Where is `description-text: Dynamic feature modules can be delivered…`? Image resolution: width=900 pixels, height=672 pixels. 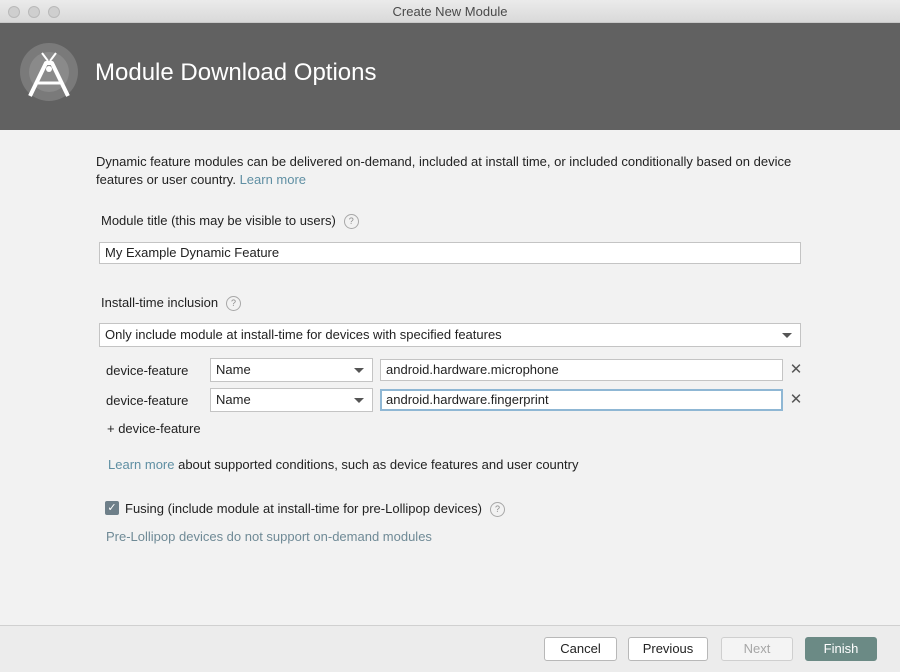 description-text: Dynamic feature modules can be delivered… is located at coordinates (456, 171).